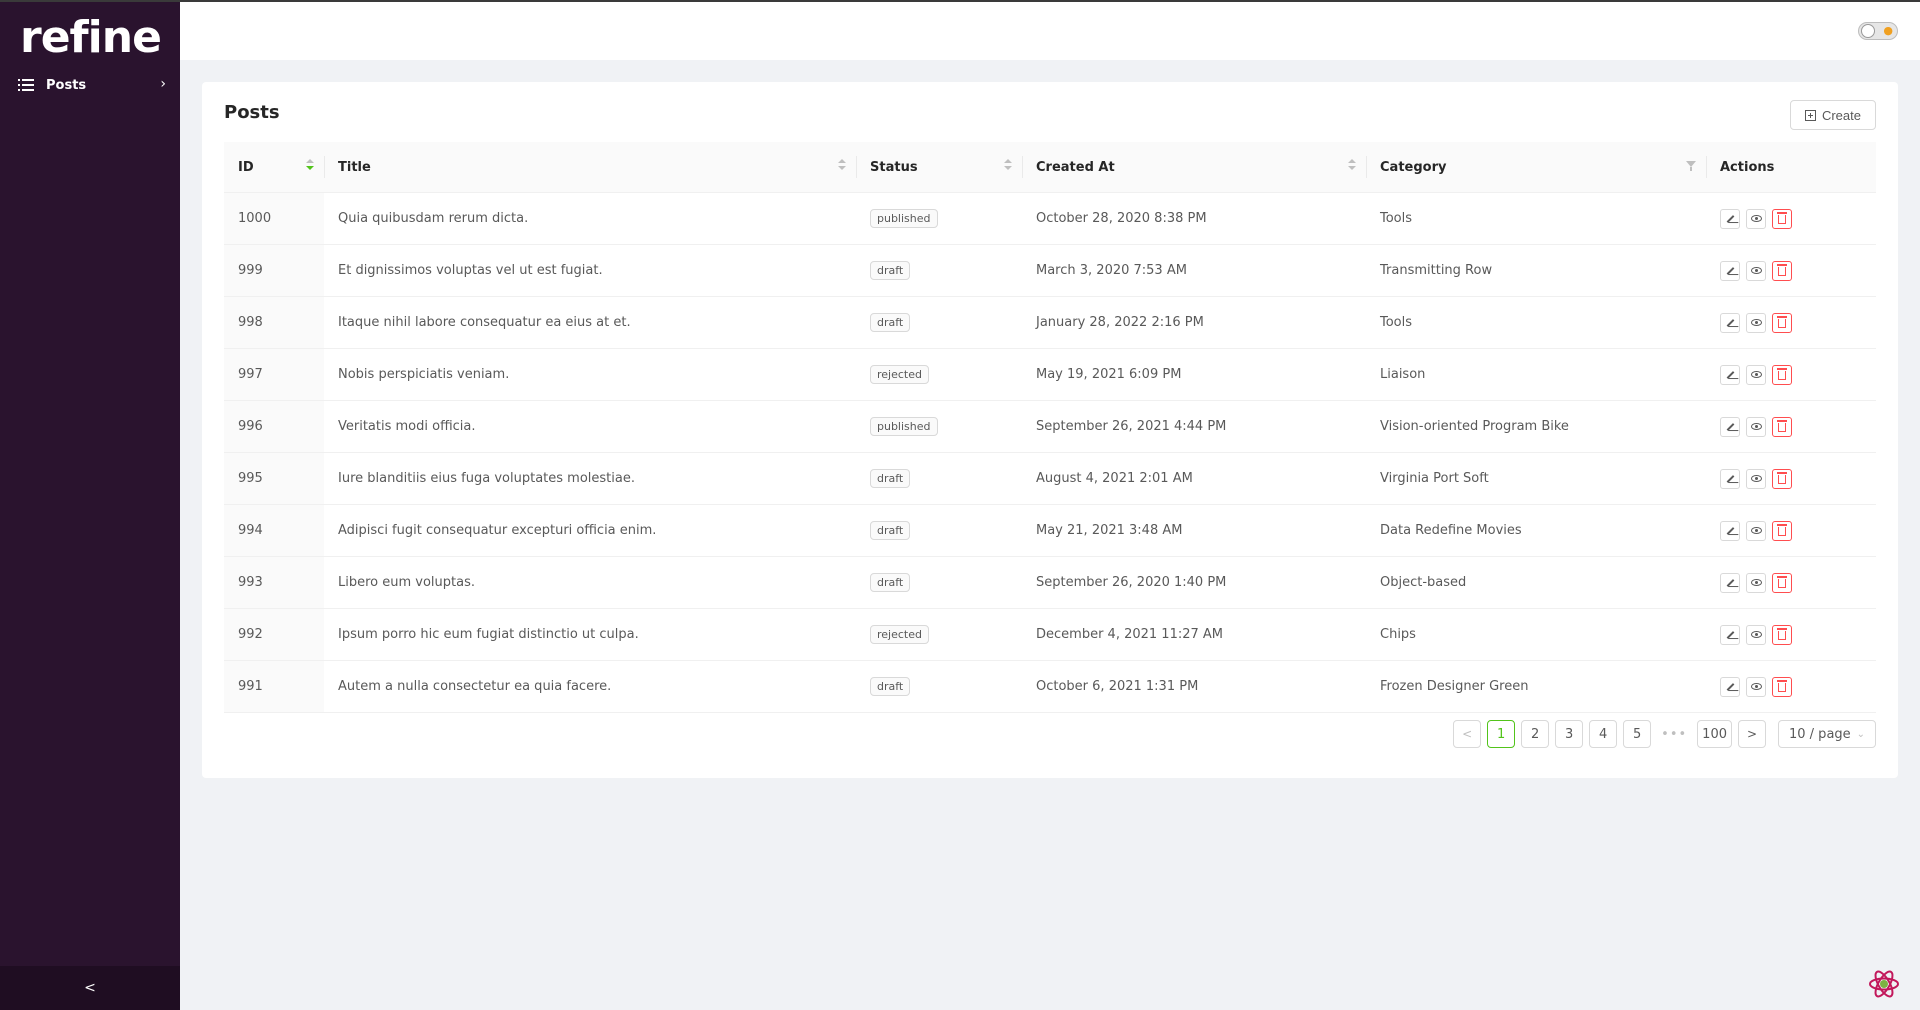 The image size is (1920, 1010). I want to click on theme-toggle: ●, so click(1878, 31).